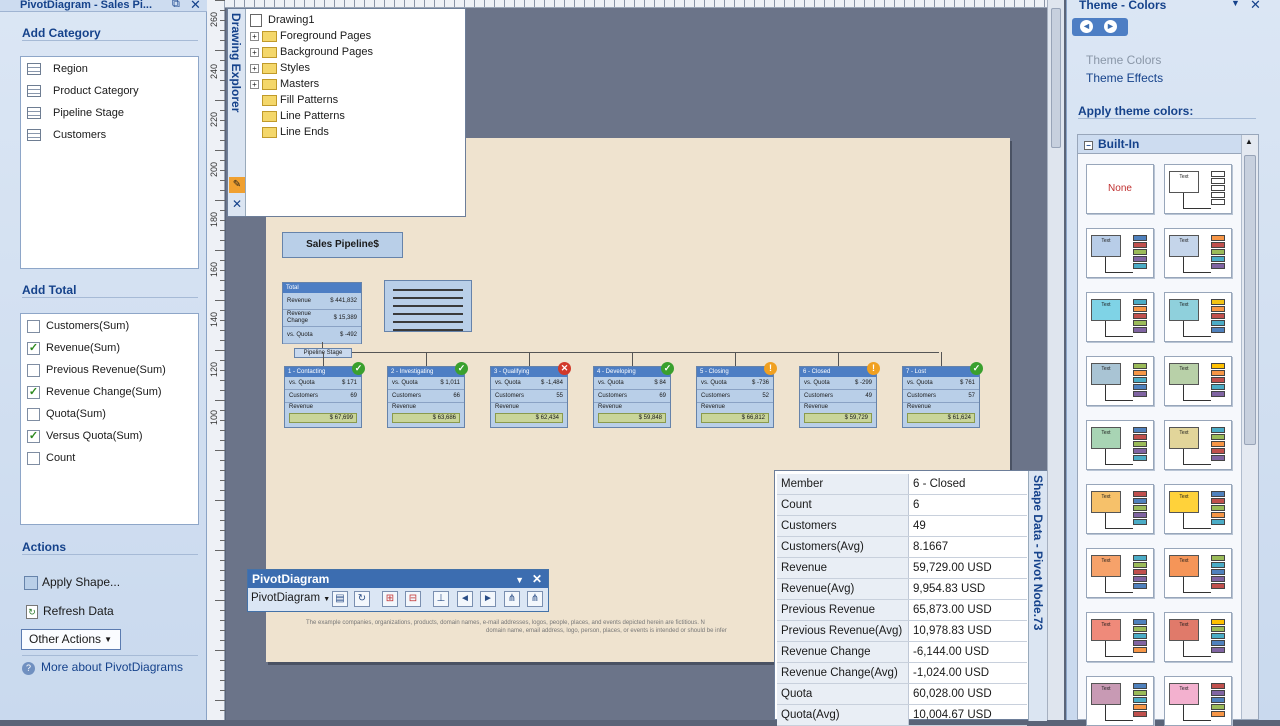  I want to click on dock-icon: ⧉, so click(176, 5).